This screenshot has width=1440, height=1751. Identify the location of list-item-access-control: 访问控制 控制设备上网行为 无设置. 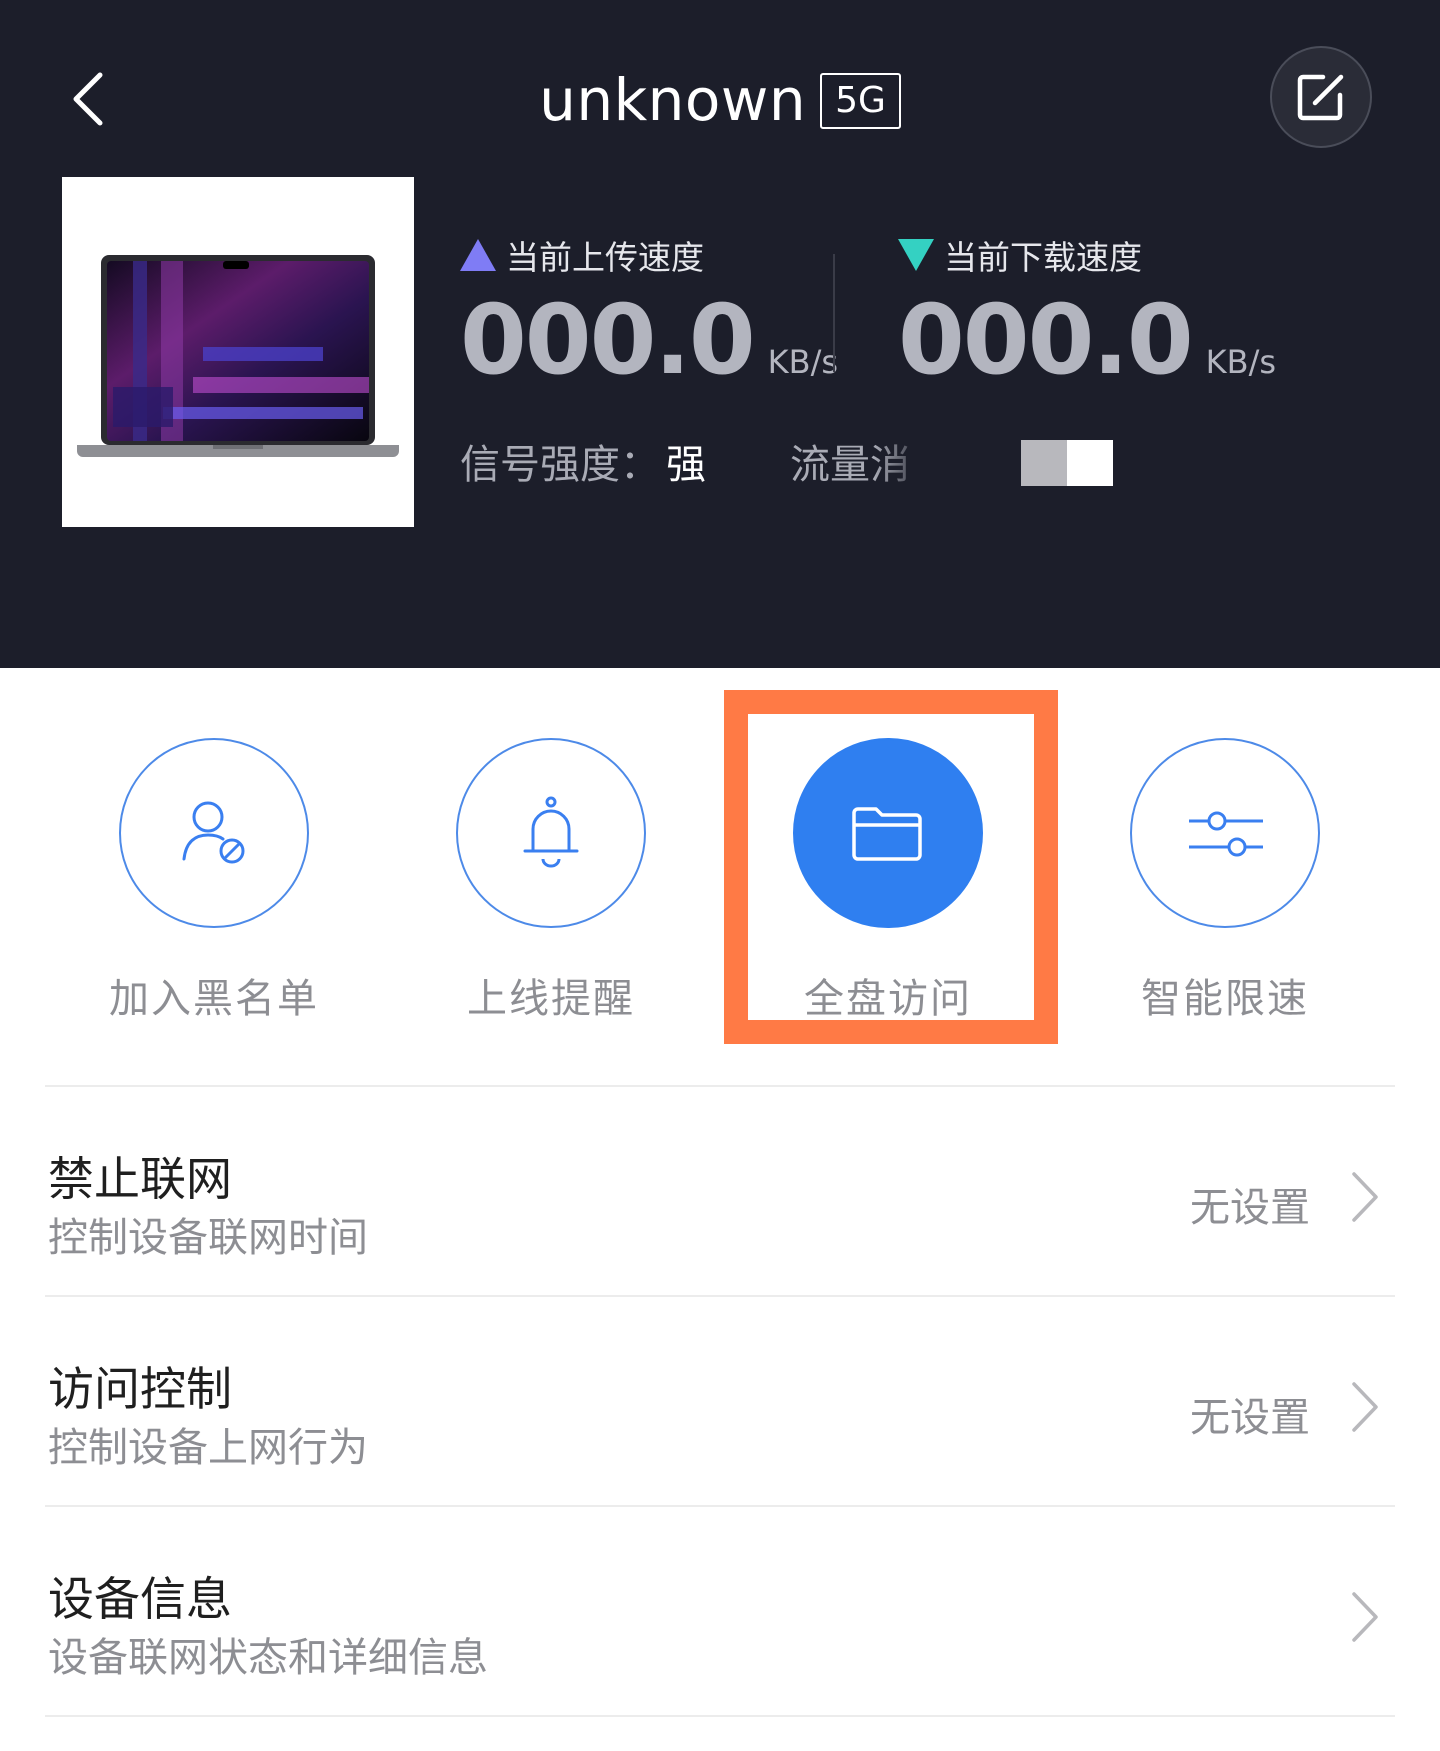
(720, 1401).